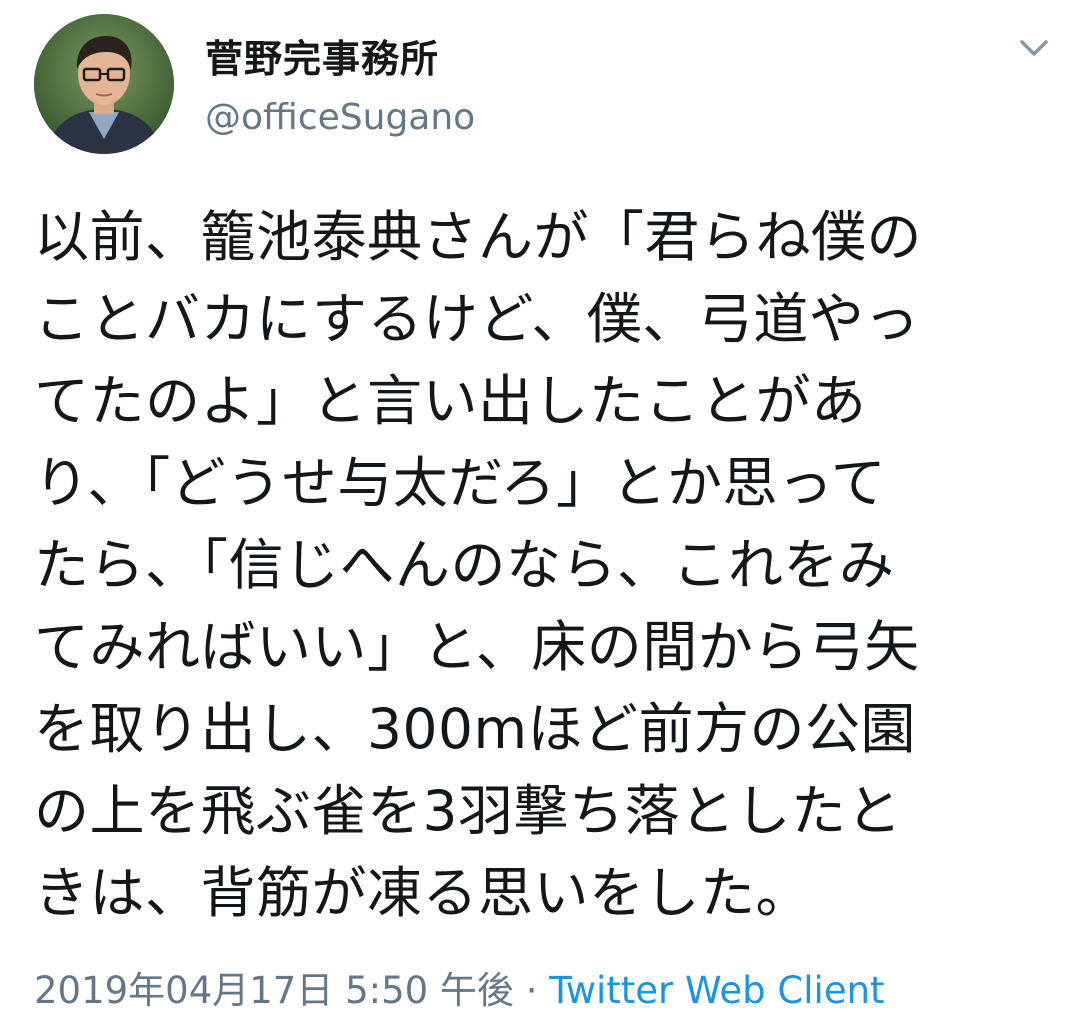 The width and height of the screenshot is (1073, 1014). I want to click on chevron-down-icon, so click(1034, 48).